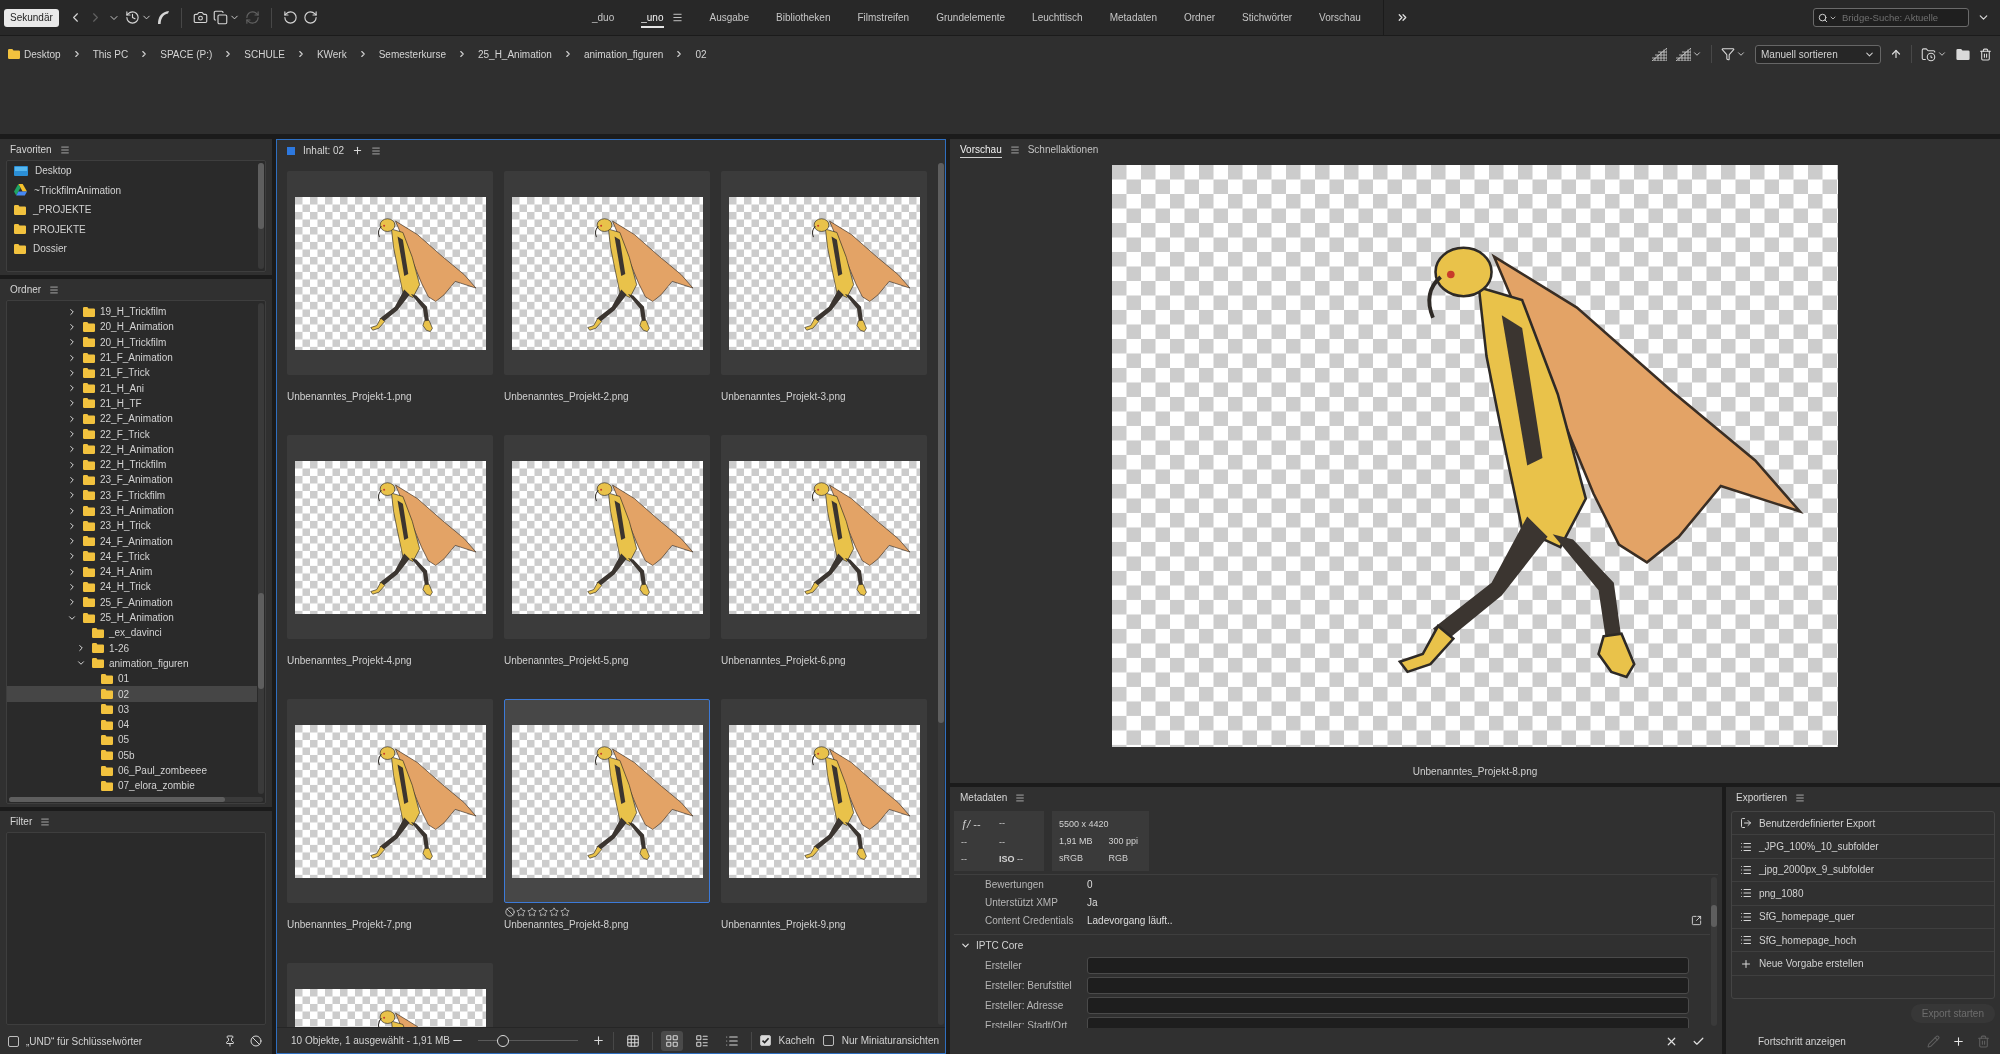  I want to click on folder-tree-item: 01, so click(132, 679).